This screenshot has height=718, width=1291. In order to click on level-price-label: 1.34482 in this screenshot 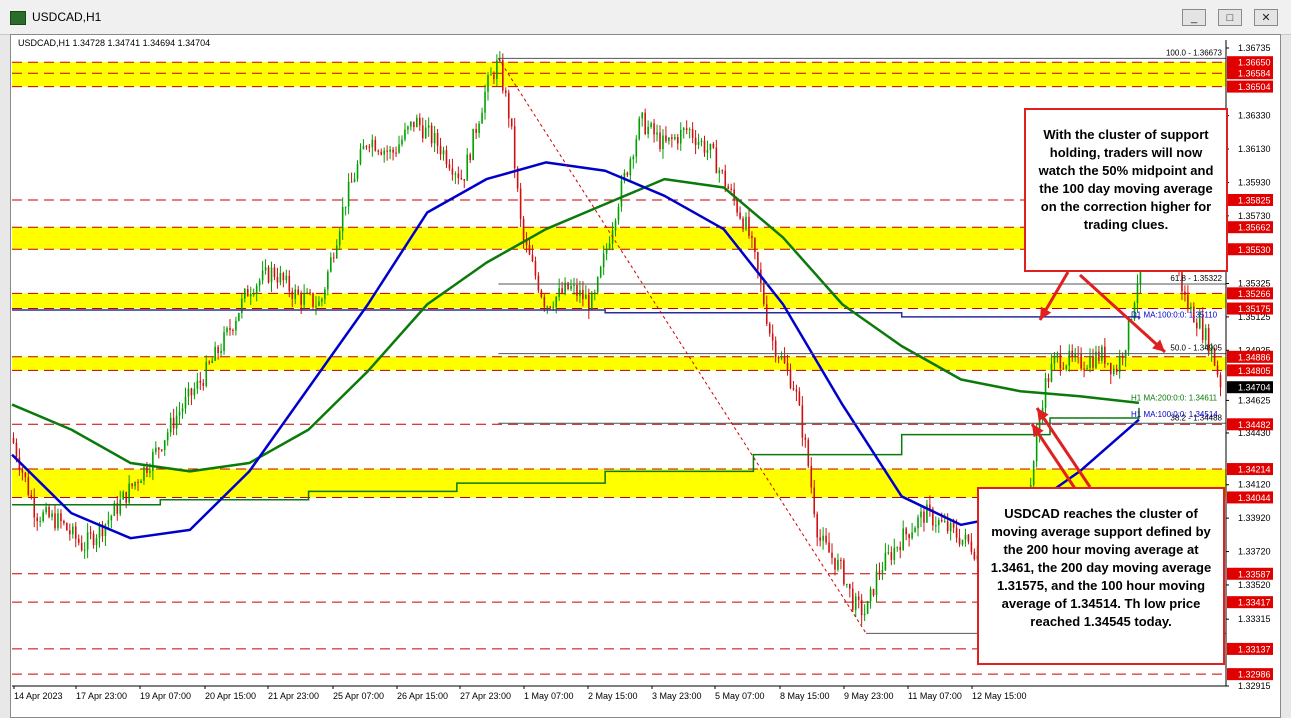, I will do `click(1254, 425)`.